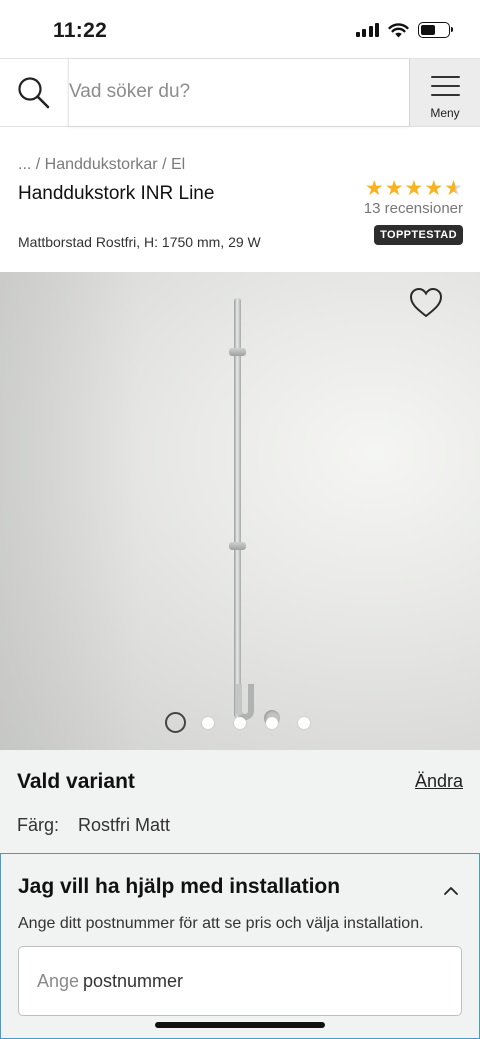 The height and width of the screenshot is (1039, 480). Describe the element at coordinates (418, 235) in the screenshot. I see `status-badge: TOPPTESTAD` at that location.